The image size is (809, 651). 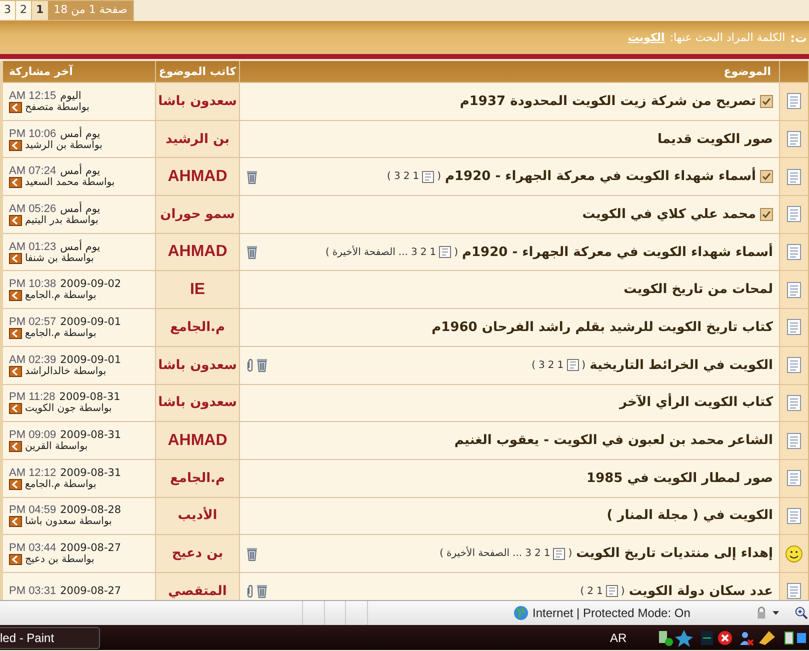 What do you see at coordinates (57, 107) in the screenshot?
I see `last-poster: بواسطة متصفح` at bounding box center [57, 107].